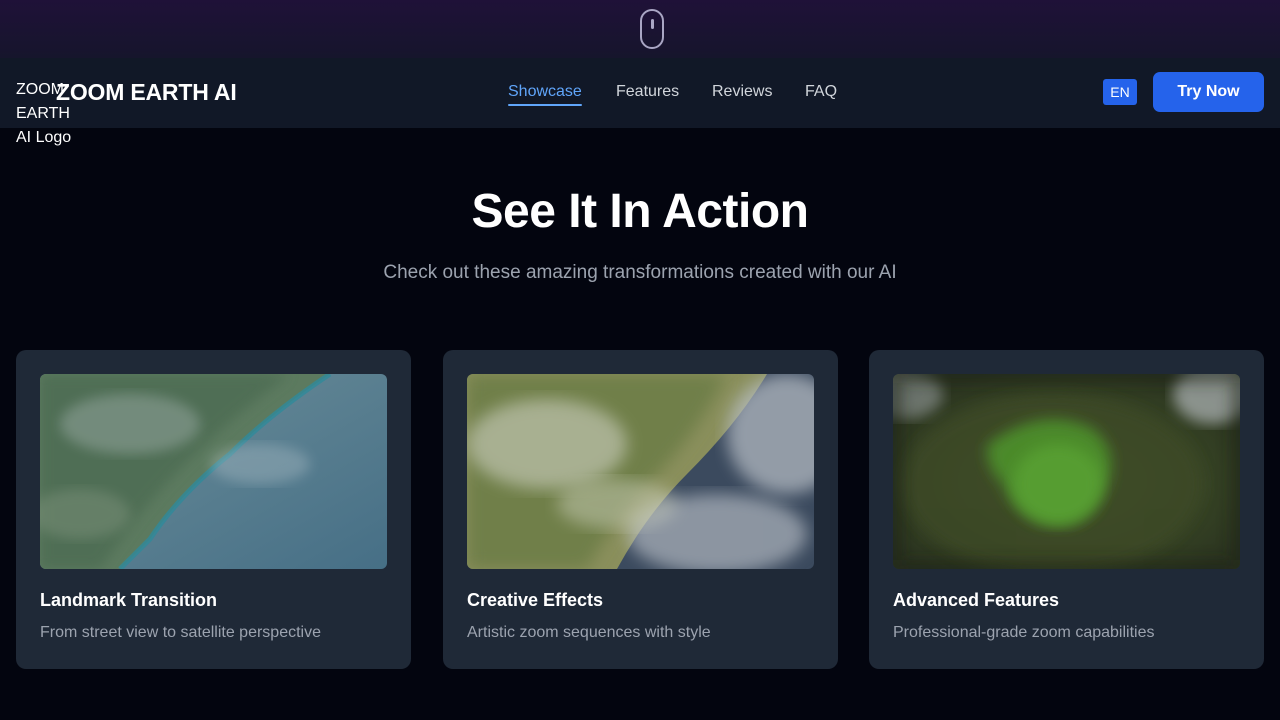  What do you see at coordinates (545, 93) in the screenshot?
I see `nav-showcase: Showcase` at bounding box center [545, 93].